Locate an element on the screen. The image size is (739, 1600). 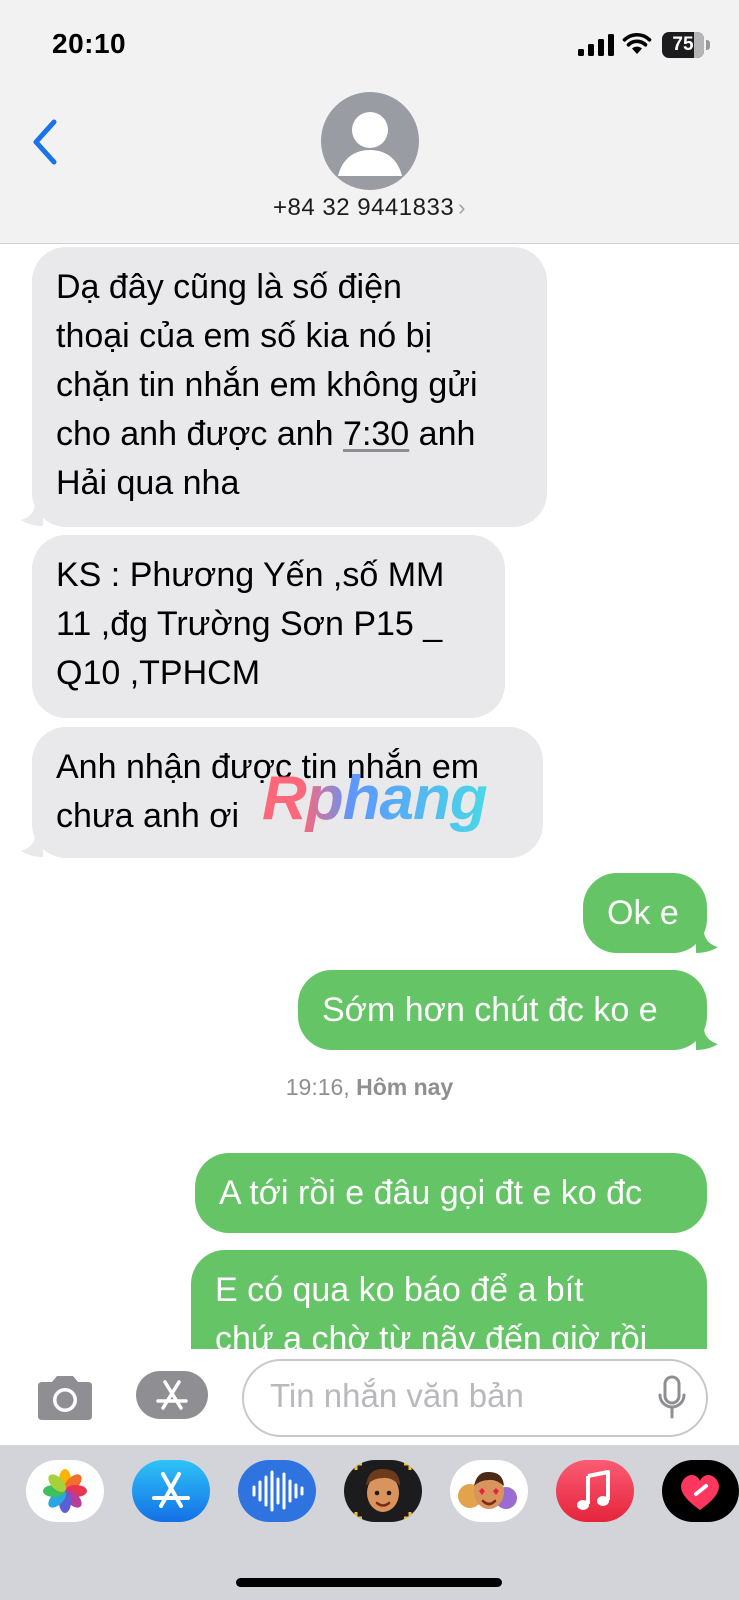
waveform is located at coordinates (278, 1491).